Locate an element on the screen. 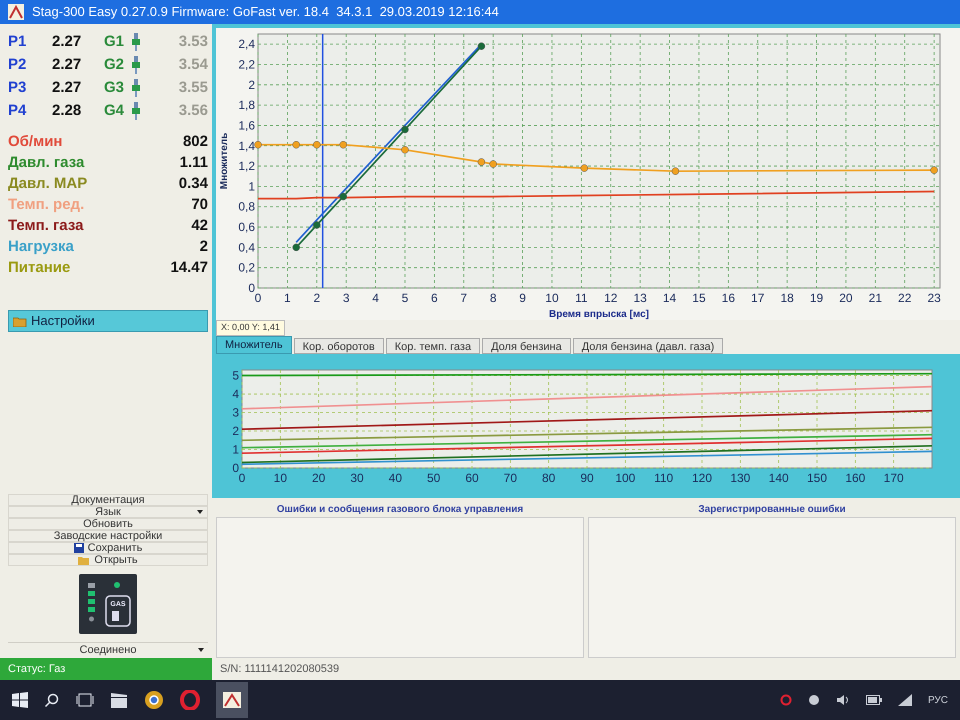 The height and width of the screenshot is (720, 960). axis-tick-label: 4 is located at coordinates (375, 298).